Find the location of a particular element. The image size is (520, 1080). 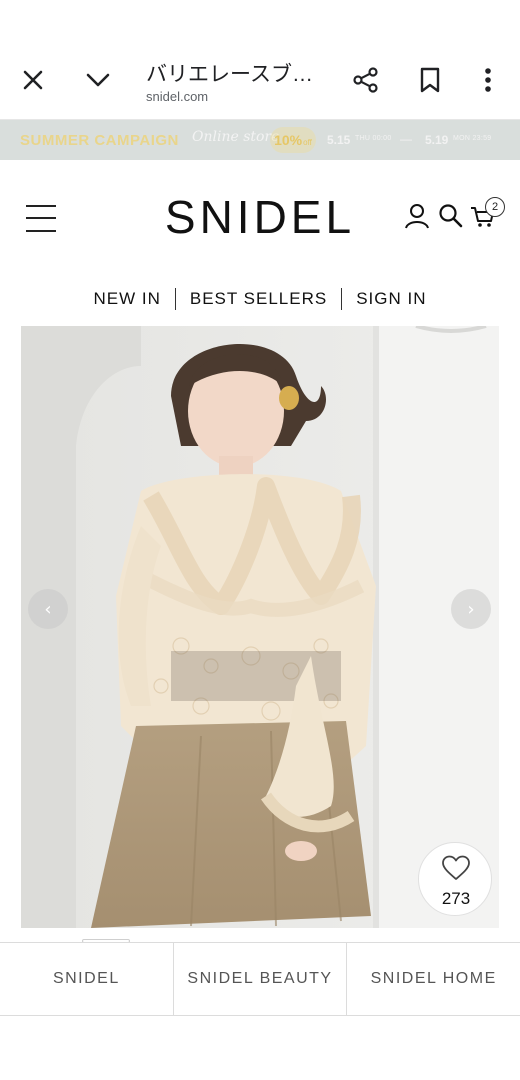

nav-best-sellers: BEST SELLERS is located at coordinates (258, 299).